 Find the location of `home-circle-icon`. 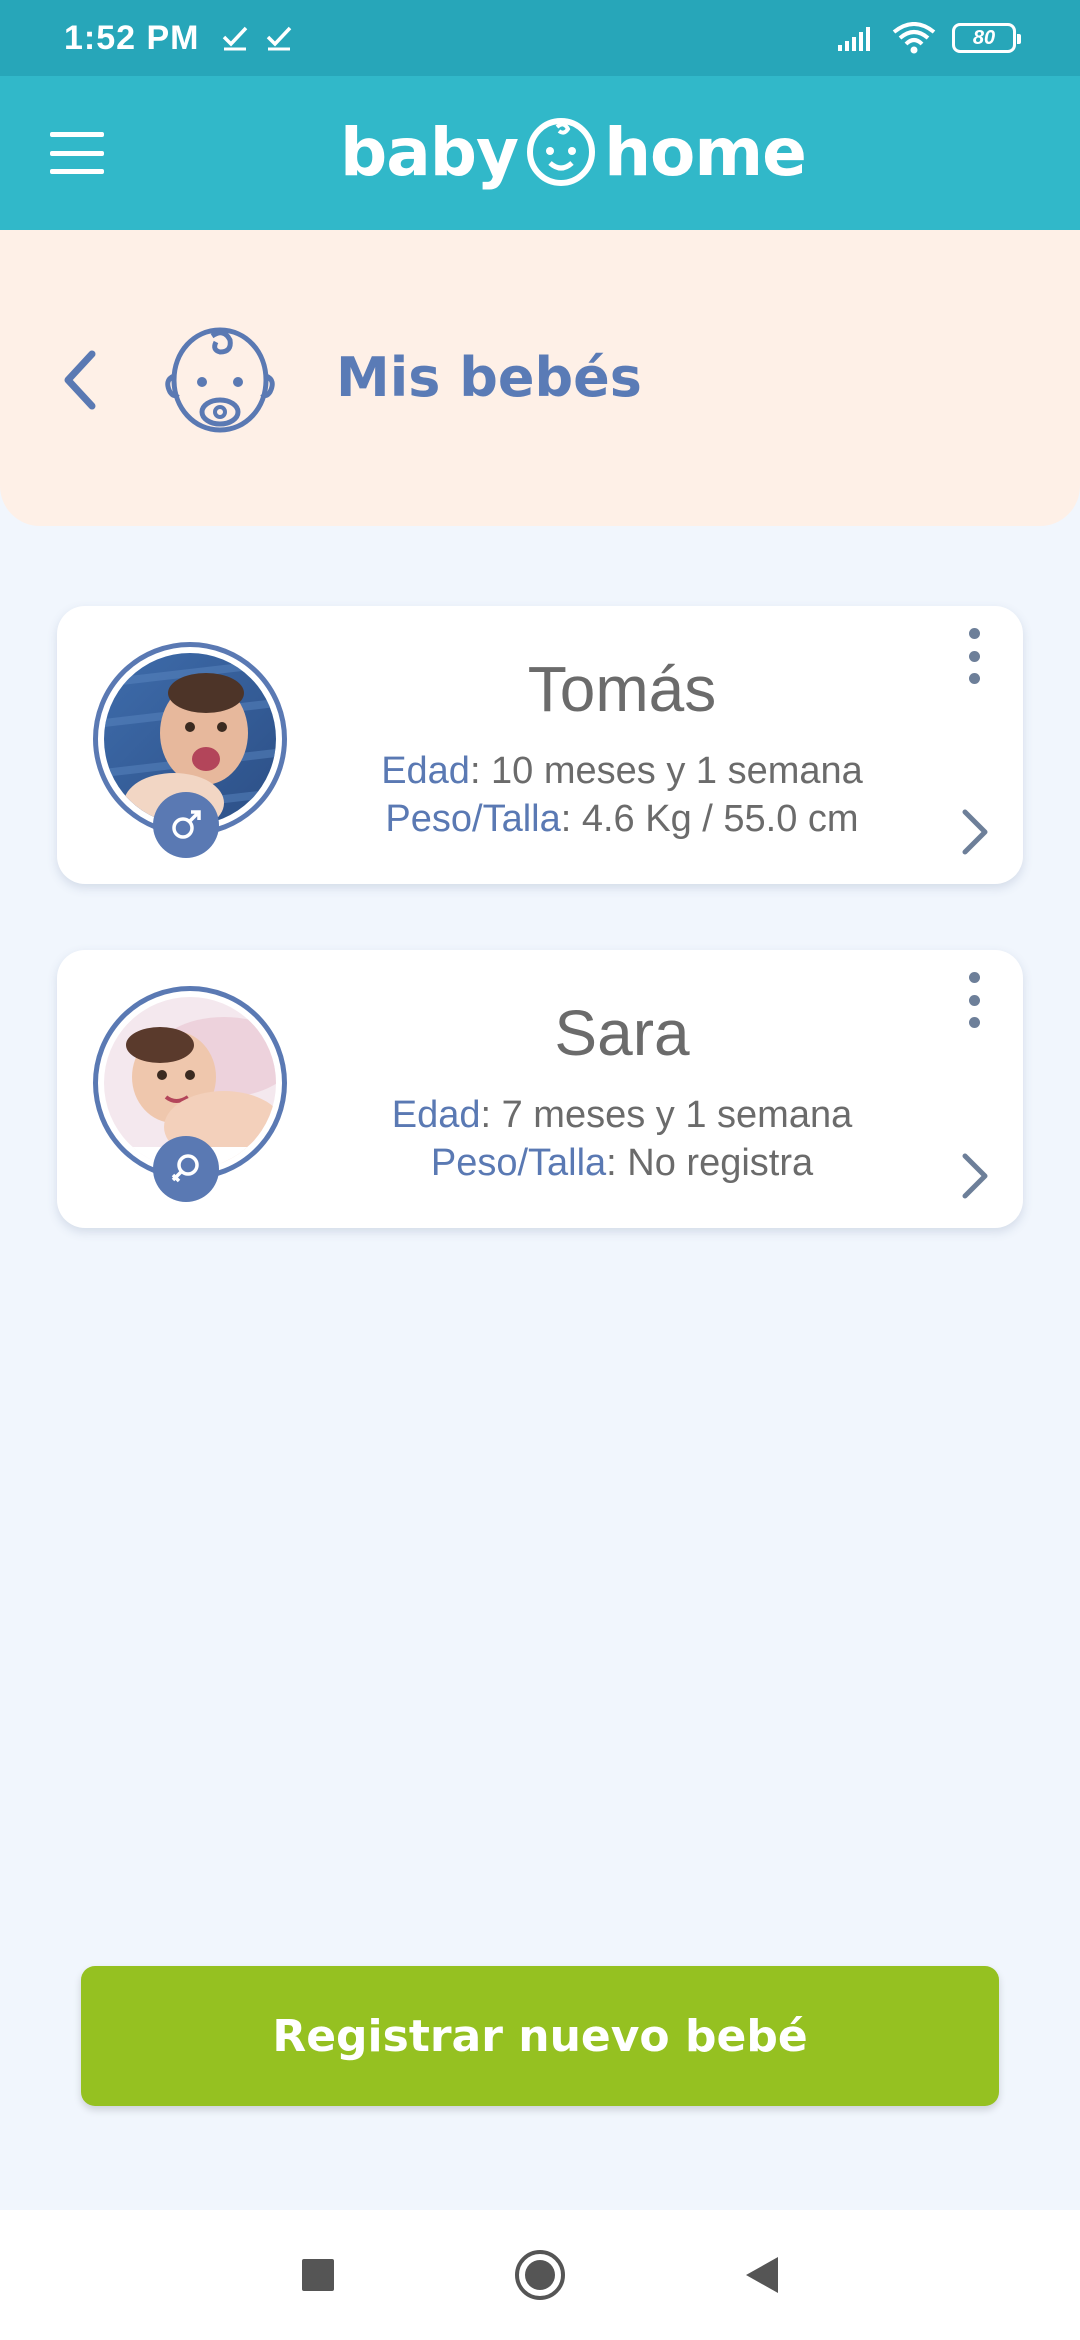

home-circle-icon is located at coordinates (540, 2275).